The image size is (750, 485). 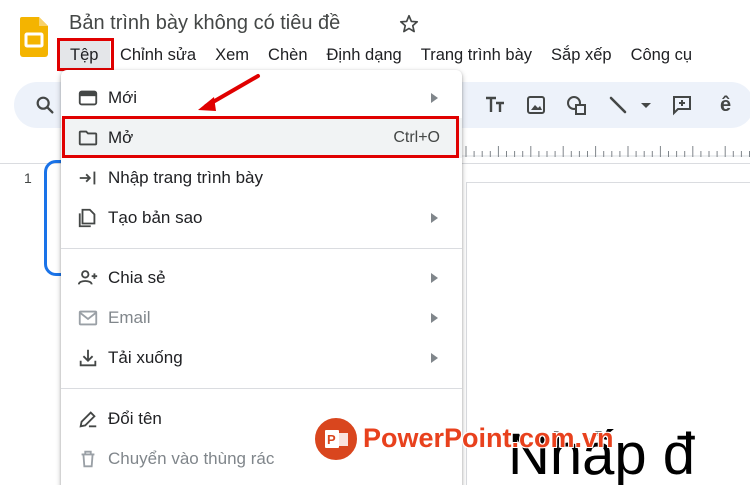 I want to click on menu-item-label: Đổi tên, so click(x=135, y=418).